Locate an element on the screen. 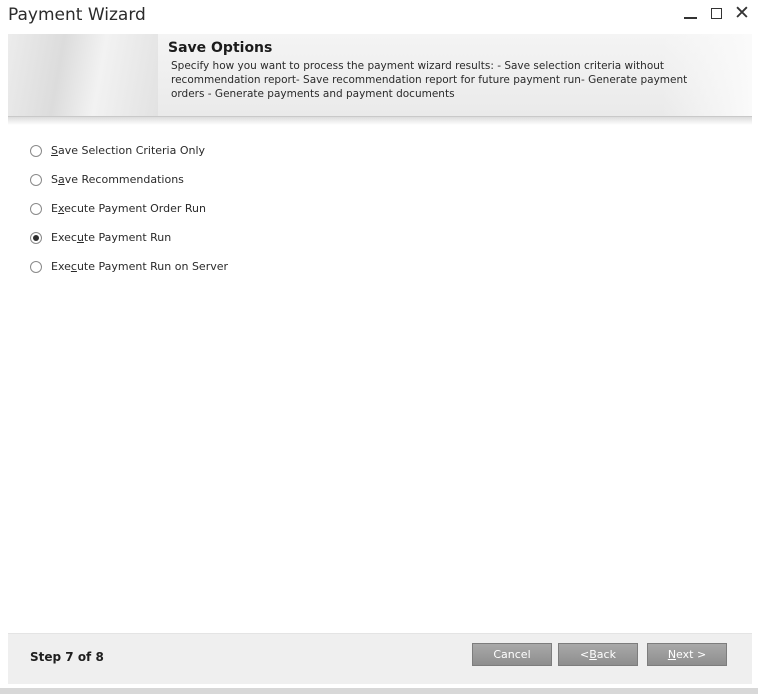 Image resolution: width=758 pixels, height=694 pixels. option-execute-payment-order-run: Execute Payment Order Run is located at coordinates (129, 208).